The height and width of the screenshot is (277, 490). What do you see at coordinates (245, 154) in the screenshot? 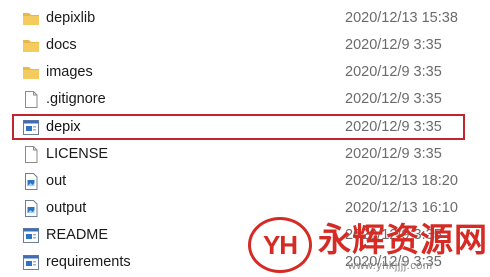
I see `file-row-license: LICENSE 2020/12/9 3:35` at bounding box center [245, 154].